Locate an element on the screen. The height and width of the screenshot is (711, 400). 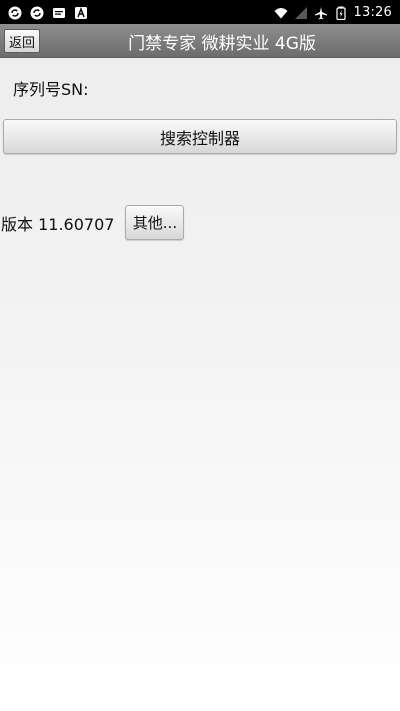
status-left-icons is located at coordinates (48, 12).